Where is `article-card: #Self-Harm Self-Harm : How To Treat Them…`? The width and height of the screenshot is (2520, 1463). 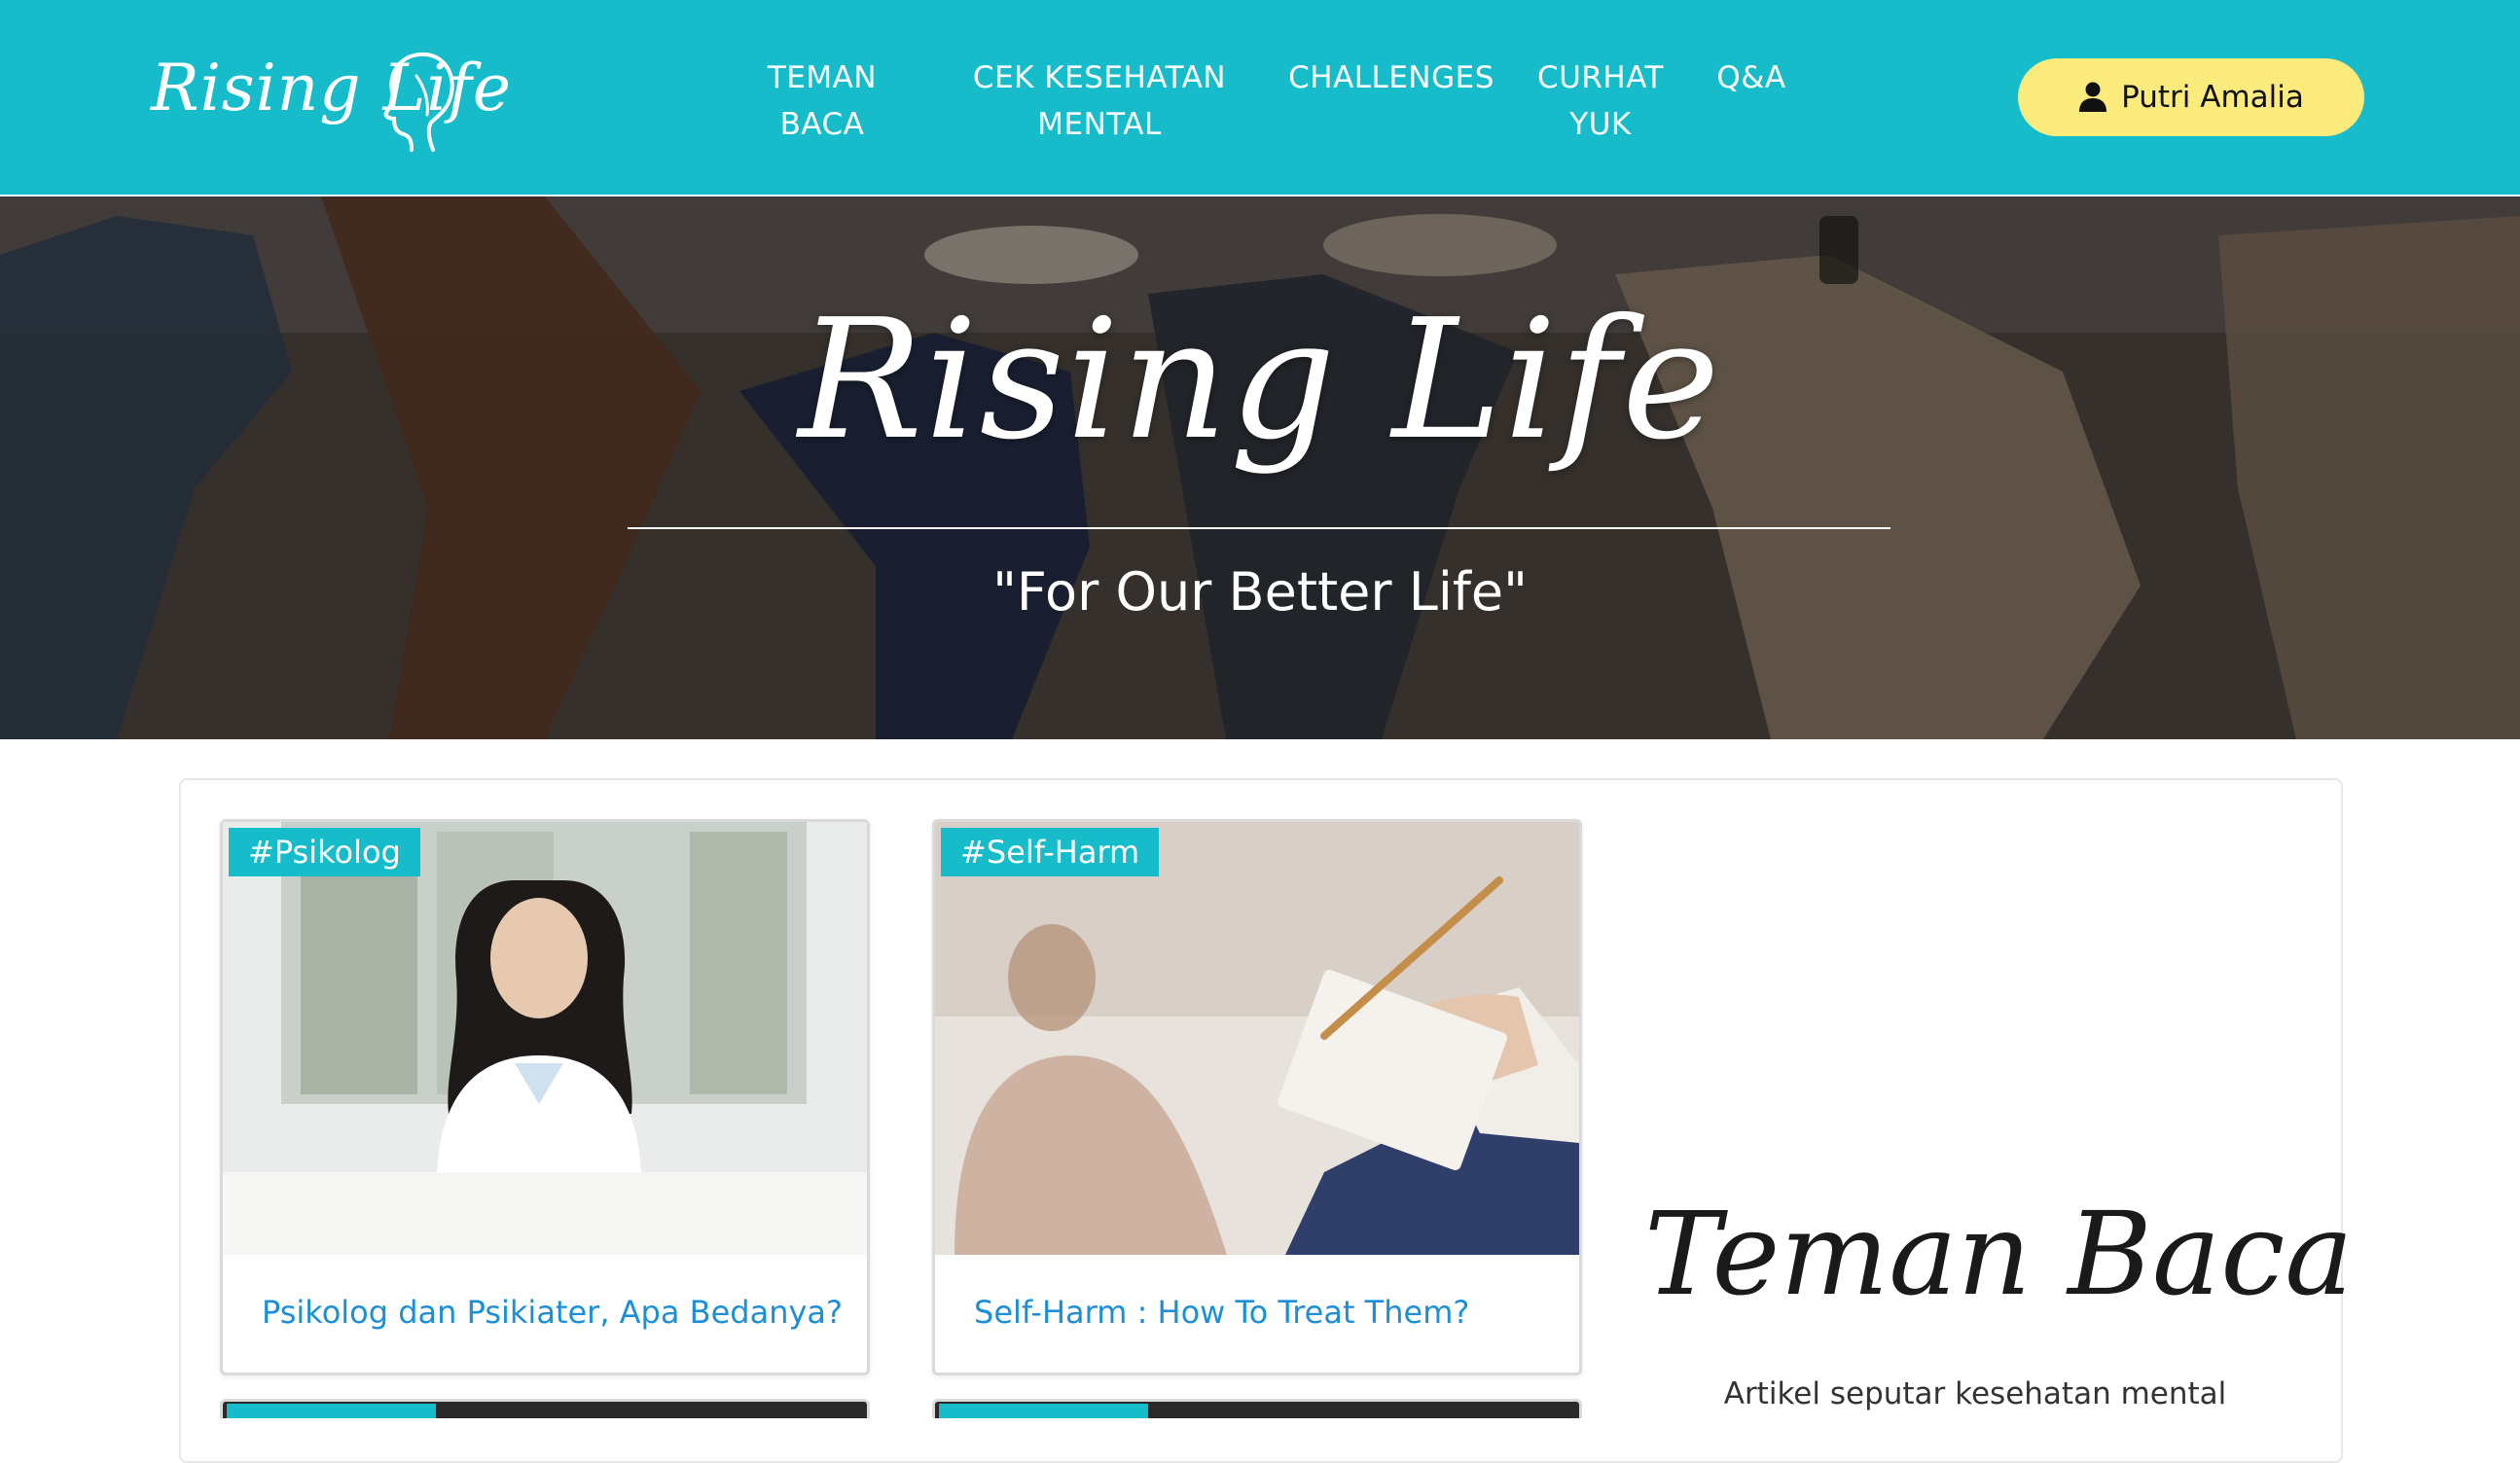 article-card: #Self-Harm Self-Harm : How To Treat Them… is located at coordinates (1257, 1097).